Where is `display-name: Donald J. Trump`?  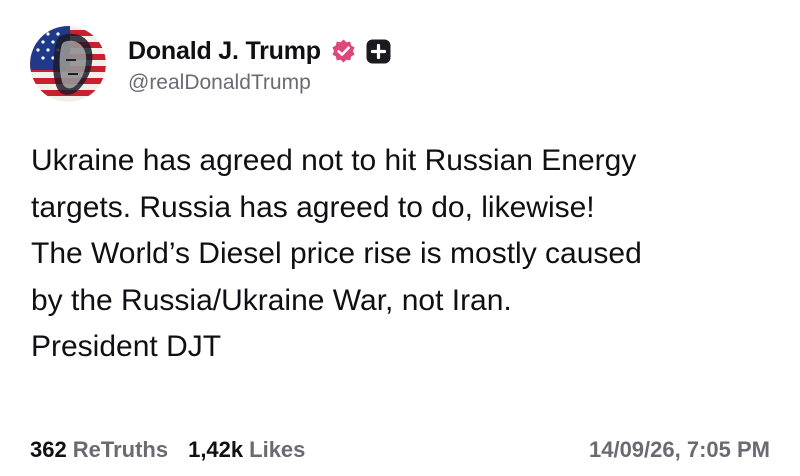
display-name: Donald J. Trump is located at coordinates (224, 51).